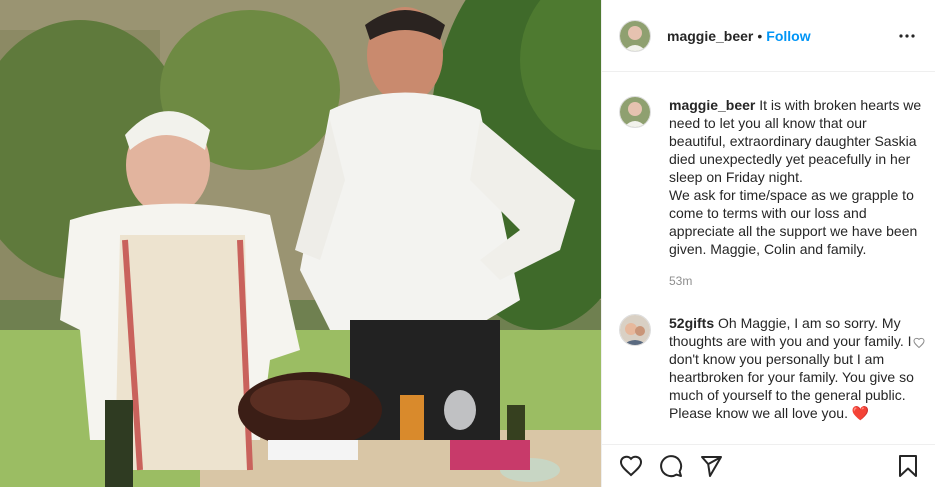  I want to click on action-bar, so click(768, 465).